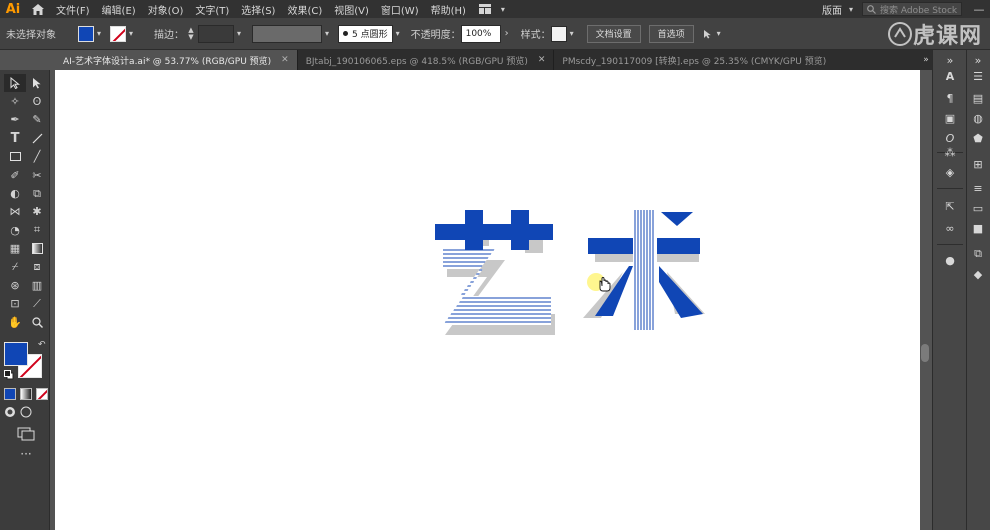 The height and width of the screenshot is (530, 990). What do you see at coordinates (15, 267) in the screenshot?
I see `eyedropper-tool-icon: ⌿` at bounding box center [15, 267].